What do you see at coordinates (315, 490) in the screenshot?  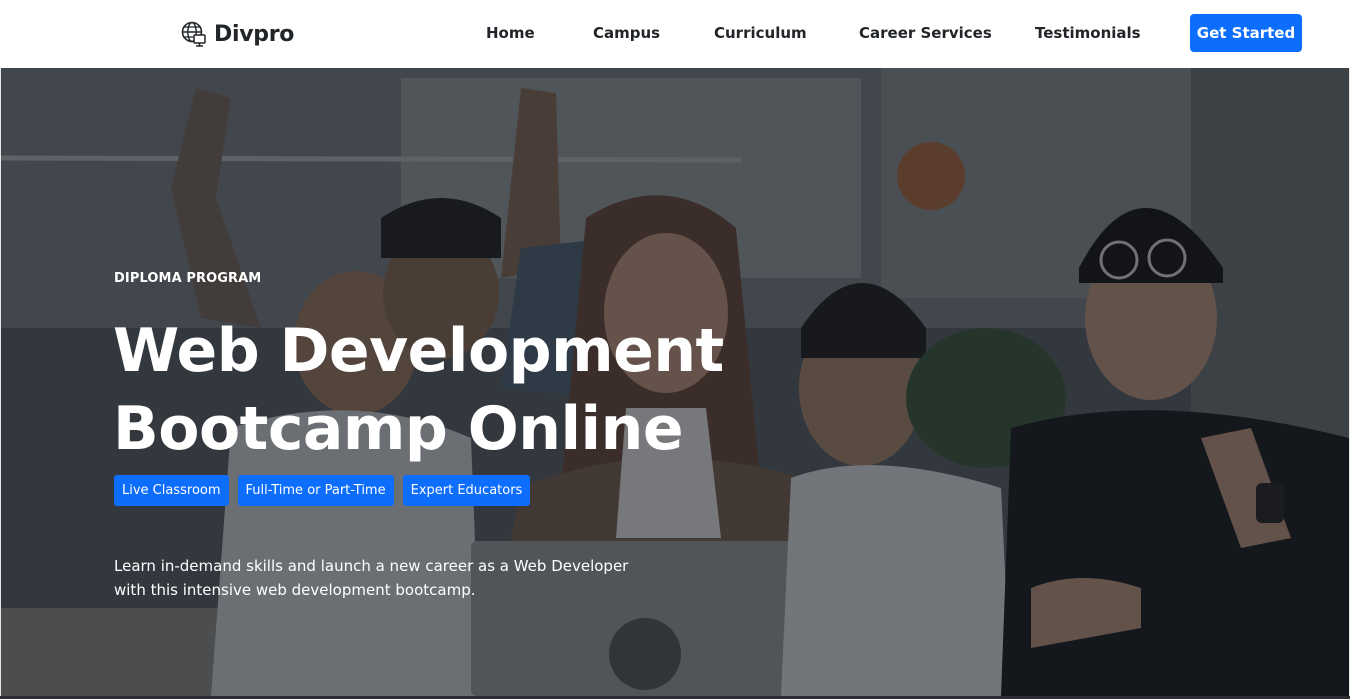 I see `badge-schedule: Full-Time or Part-Time` at bounding box center [315, 490].